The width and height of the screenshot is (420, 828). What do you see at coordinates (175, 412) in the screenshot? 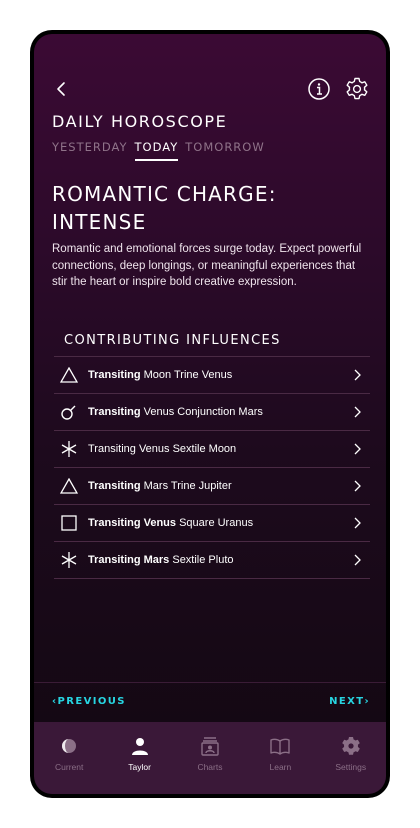
I see `influence-label: Transiting Venus Conjunction Mars` at bounding box center [175, 412].